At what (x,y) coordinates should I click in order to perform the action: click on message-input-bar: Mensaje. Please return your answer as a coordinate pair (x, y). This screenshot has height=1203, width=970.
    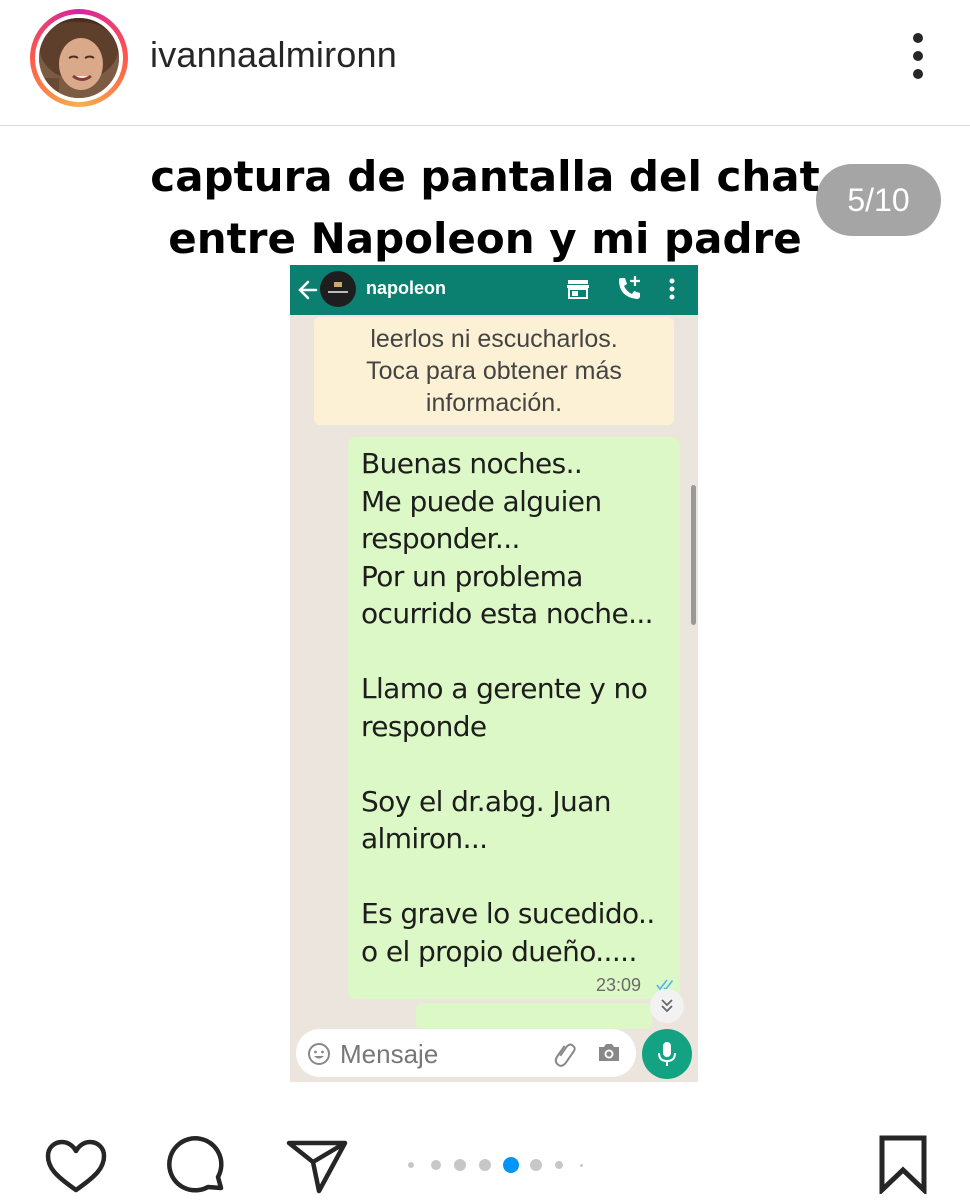
    Looking at the image, I should click on (466, 1053).